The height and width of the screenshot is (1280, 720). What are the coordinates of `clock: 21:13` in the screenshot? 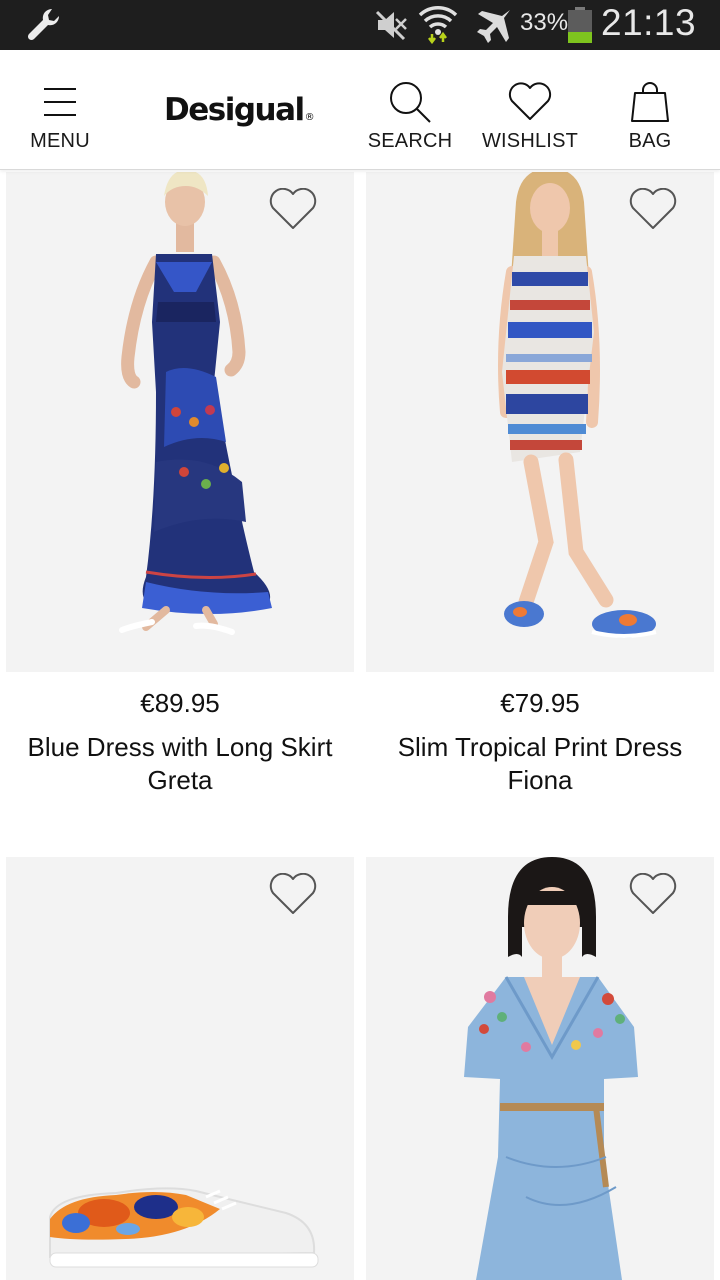 It's located at (649, 22).